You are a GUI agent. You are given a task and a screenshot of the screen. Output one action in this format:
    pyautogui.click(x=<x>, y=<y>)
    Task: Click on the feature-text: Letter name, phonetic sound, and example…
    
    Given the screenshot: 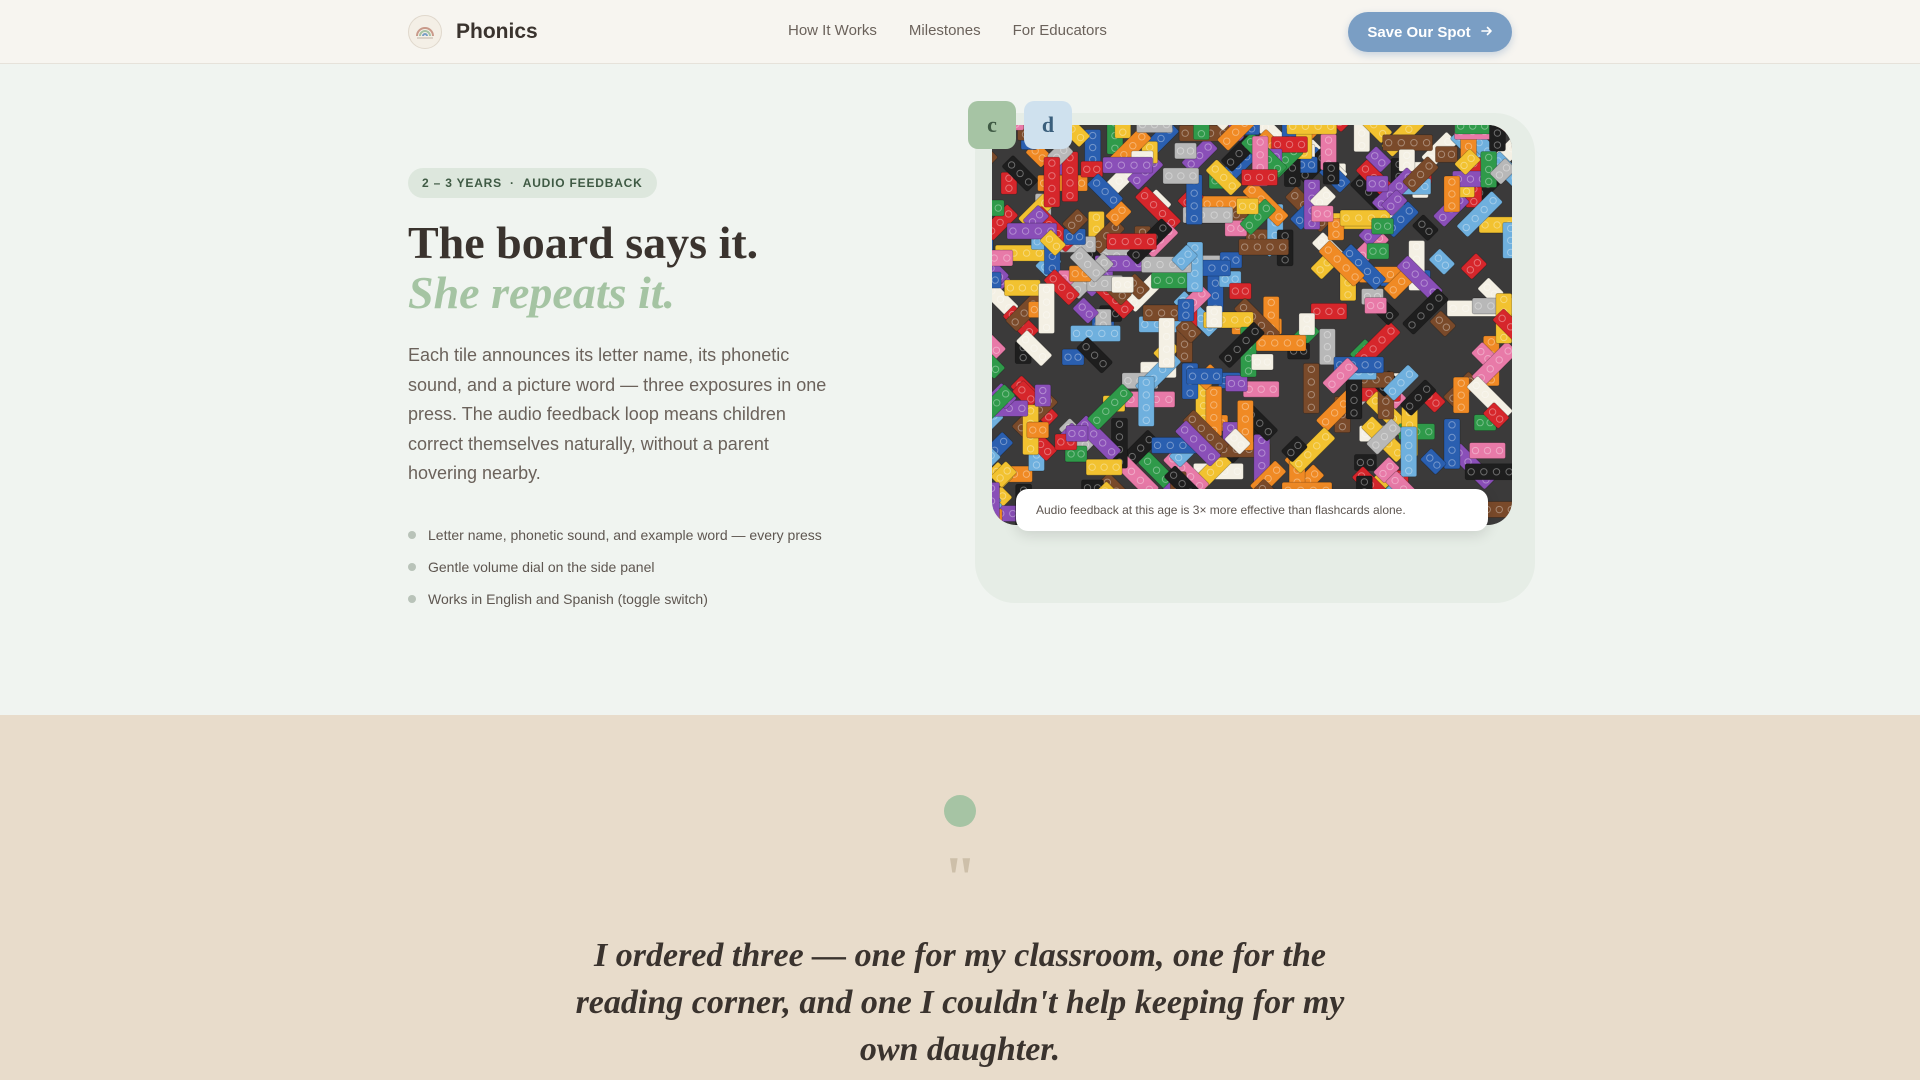 What is the action you would take?
    pyautogui.click(x=625, y=535)
    